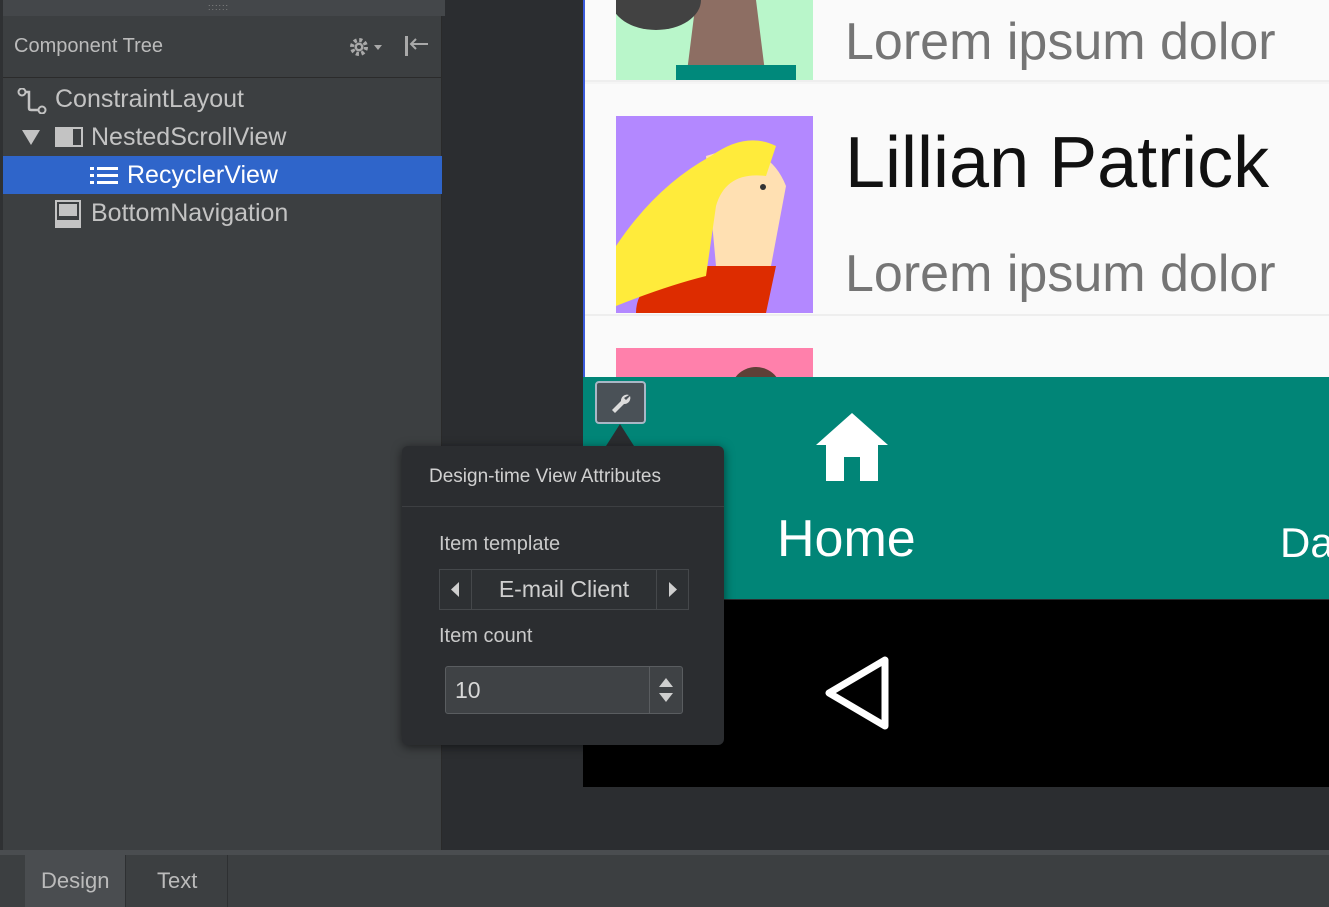 This screenshot has height=907, width=1329. Describe the element at coordinates (564, 690) in the screenshot. I see `item-count-field: 10` at that location.